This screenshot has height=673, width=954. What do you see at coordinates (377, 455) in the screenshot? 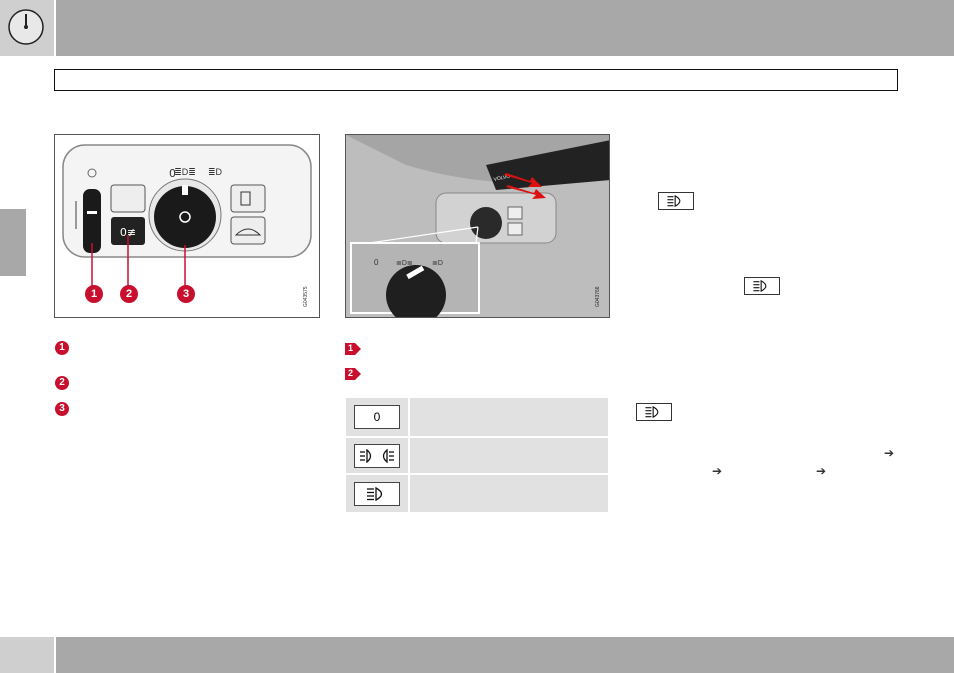
I see `parking-lights-icon` at bounding box center [377, 455].